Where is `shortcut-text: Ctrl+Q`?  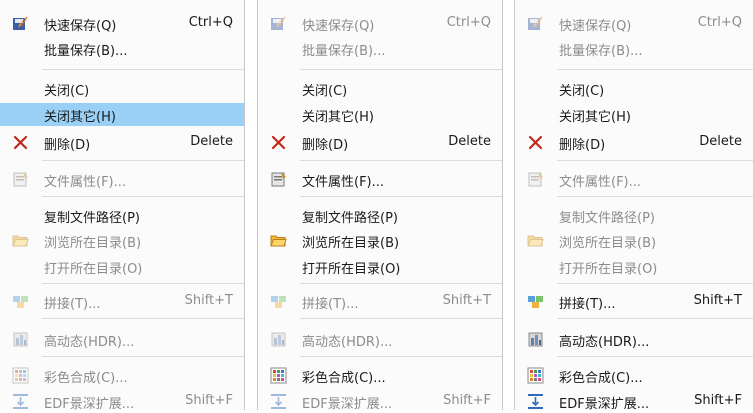 shortcut-text: Ctrl+Q is located at coordinates (719, 22).